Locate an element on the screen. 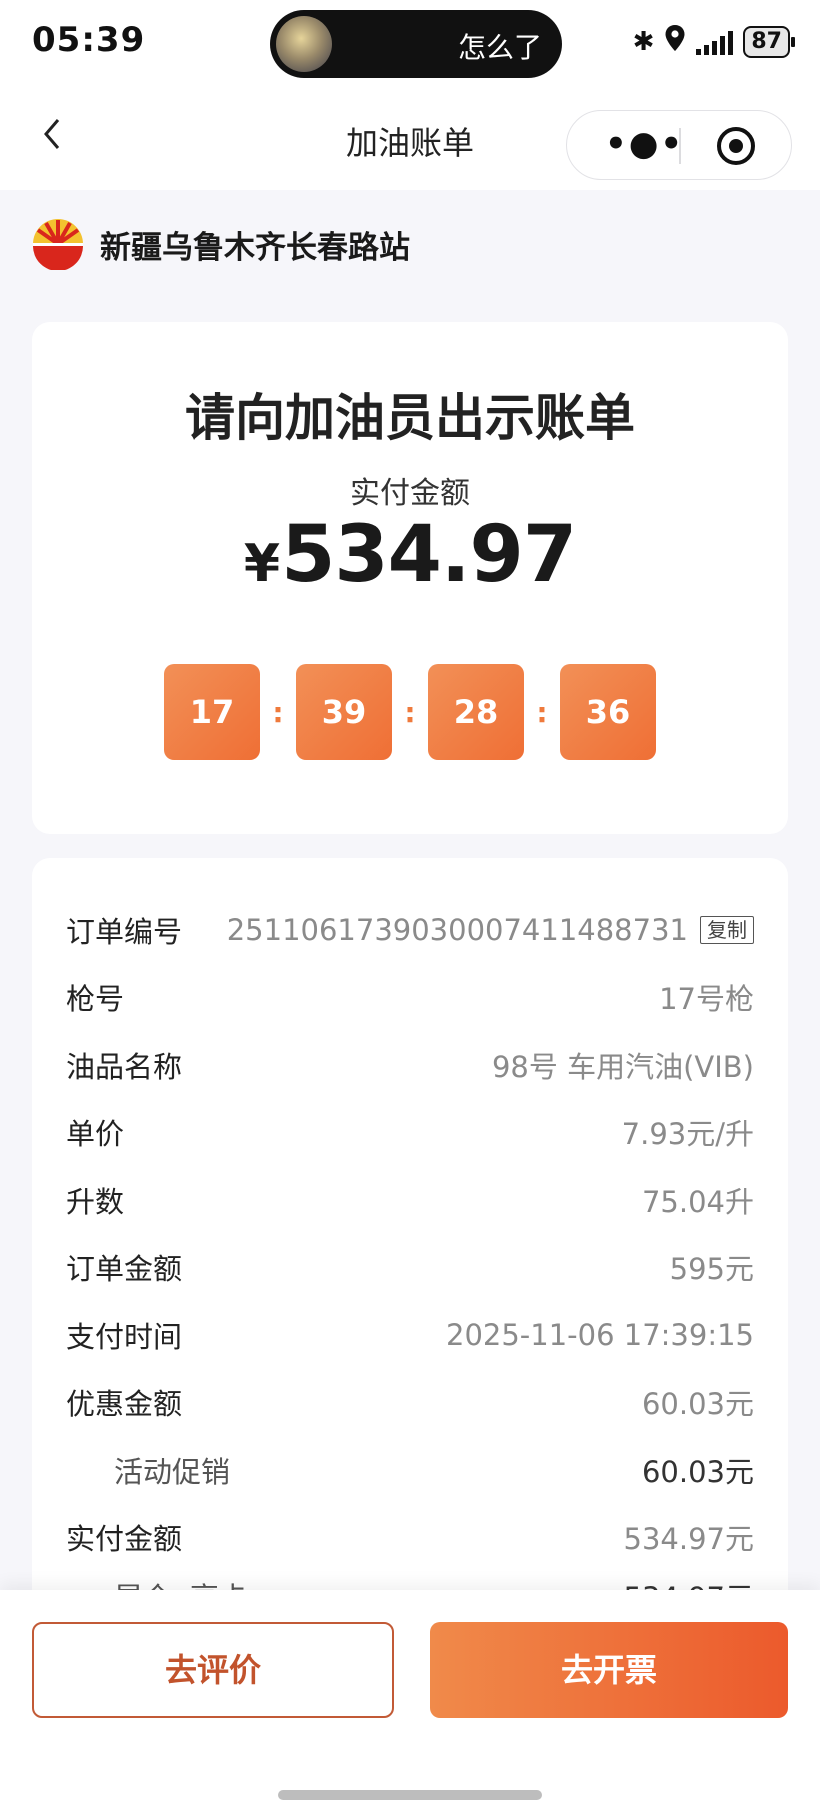 Image resolution: width=820 pixels, height=1815 pixels. detail-key: 油品名称 is located at coordinates (124, 1067).